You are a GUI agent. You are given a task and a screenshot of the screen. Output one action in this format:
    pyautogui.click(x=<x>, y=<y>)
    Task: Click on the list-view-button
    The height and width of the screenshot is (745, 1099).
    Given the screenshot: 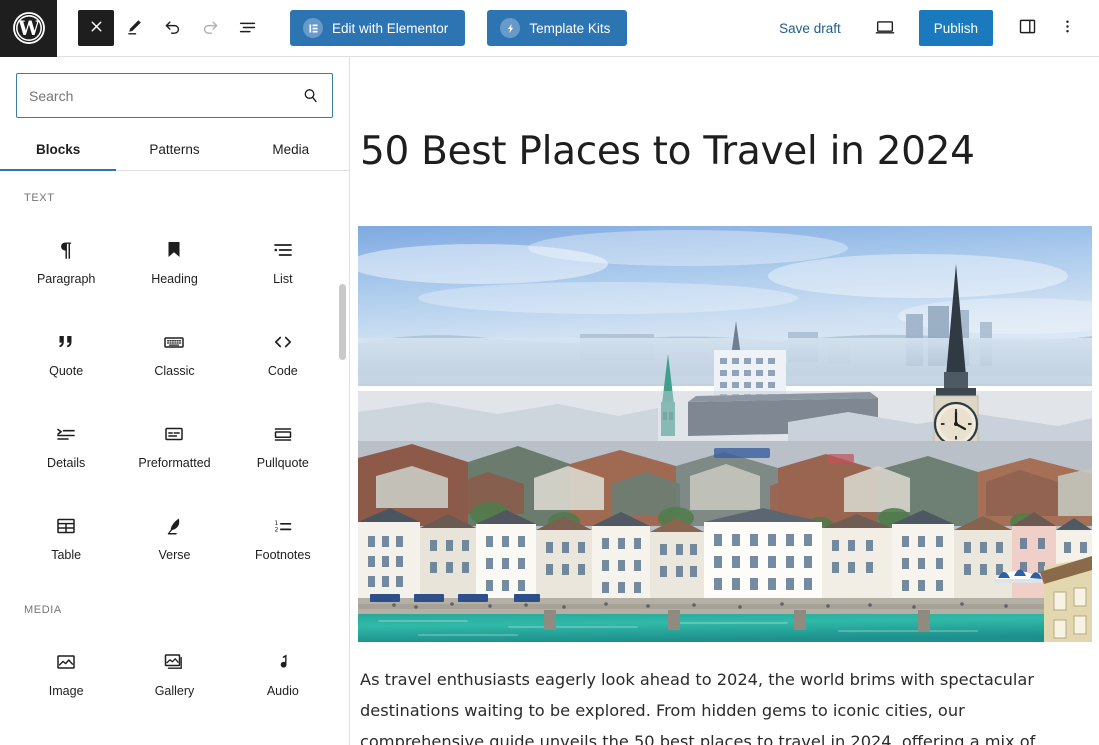 What is the action you would take?
    pyautogui.click(x=248, y=28)
    